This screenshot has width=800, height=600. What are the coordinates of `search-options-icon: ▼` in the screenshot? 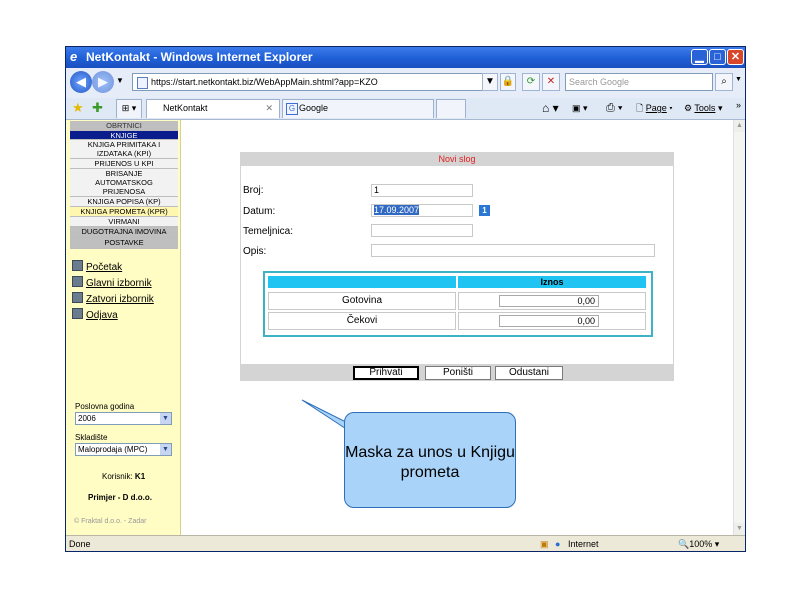 It's located at (738, 79).